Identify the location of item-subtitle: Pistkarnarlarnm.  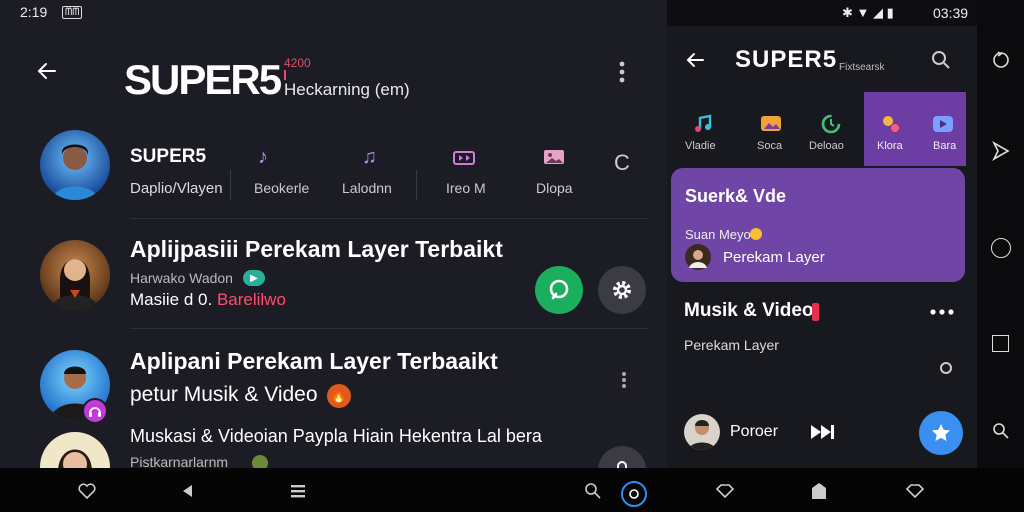
(179, 461).